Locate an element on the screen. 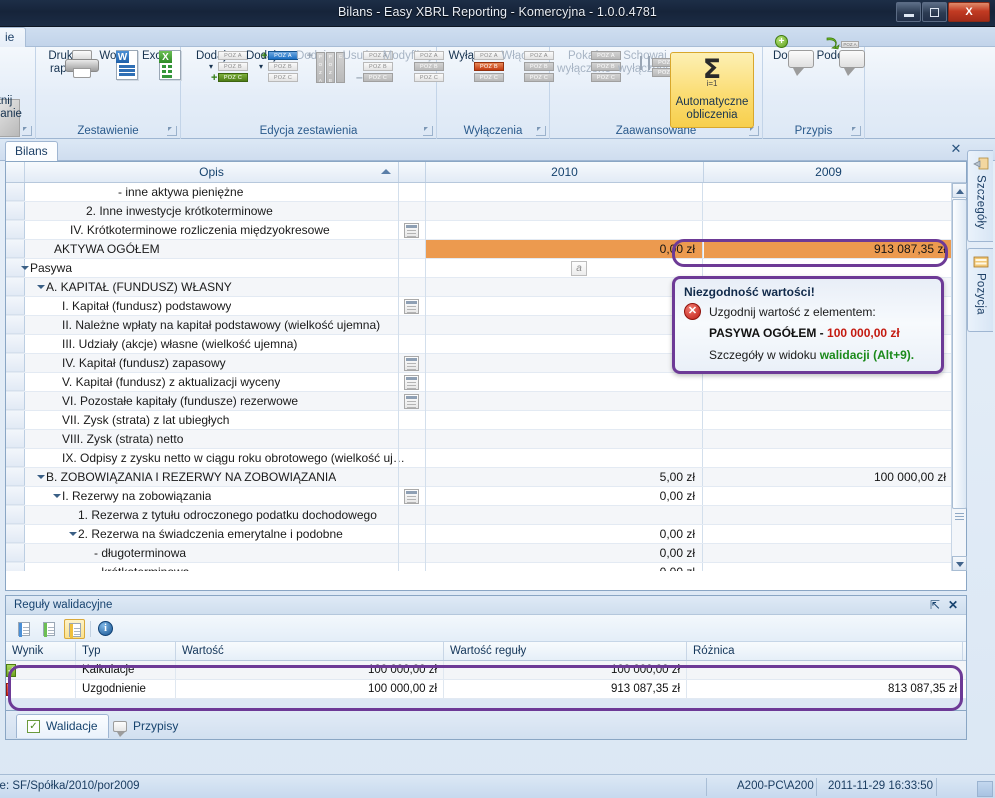  table-row: 2. Inne inwestycje krótkoterminowe is located at coordinates (486, 211).